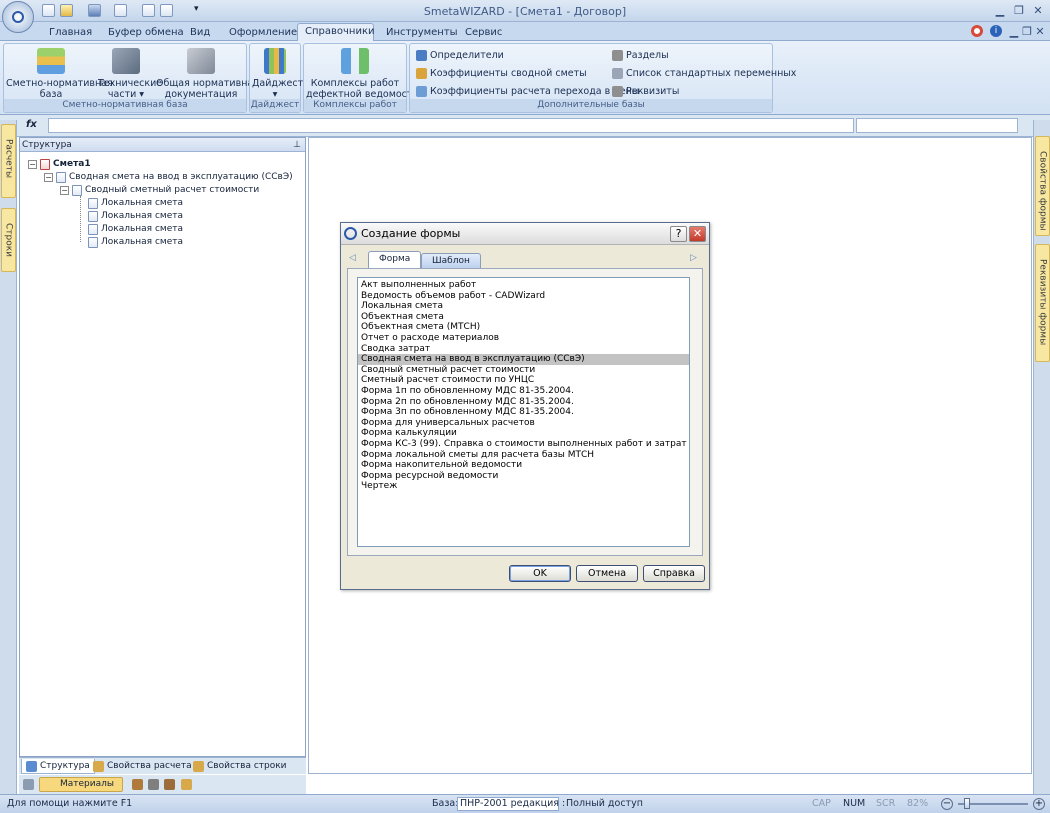  Describe the element at coordinates (645, 91) in the screenshot. I see `requisites-button: Реквизиты` at that location.